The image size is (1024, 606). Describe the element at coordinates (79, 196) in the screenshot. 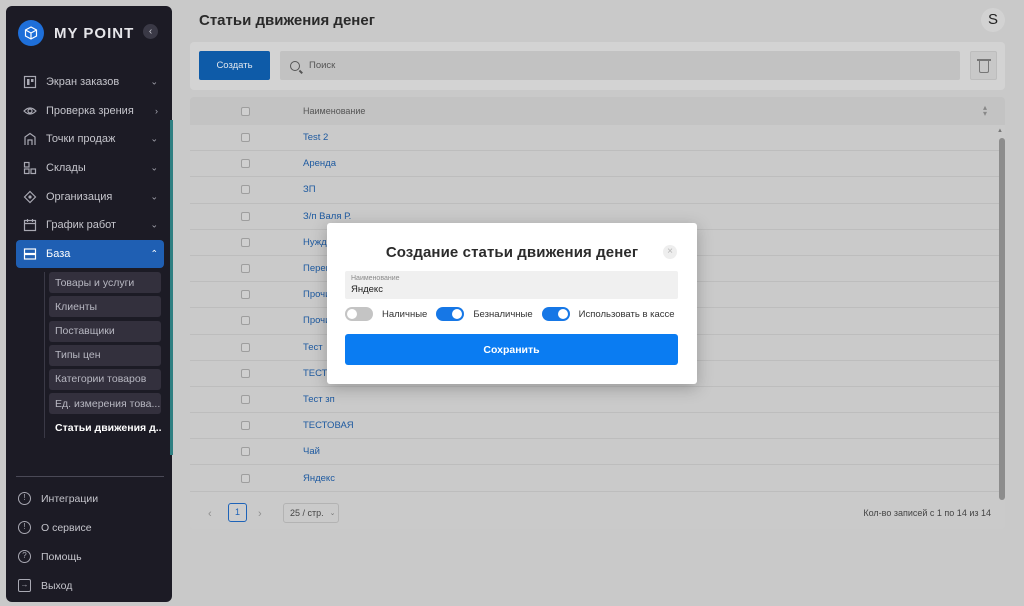

I see `sidebar-item-label: Организация` at that location.